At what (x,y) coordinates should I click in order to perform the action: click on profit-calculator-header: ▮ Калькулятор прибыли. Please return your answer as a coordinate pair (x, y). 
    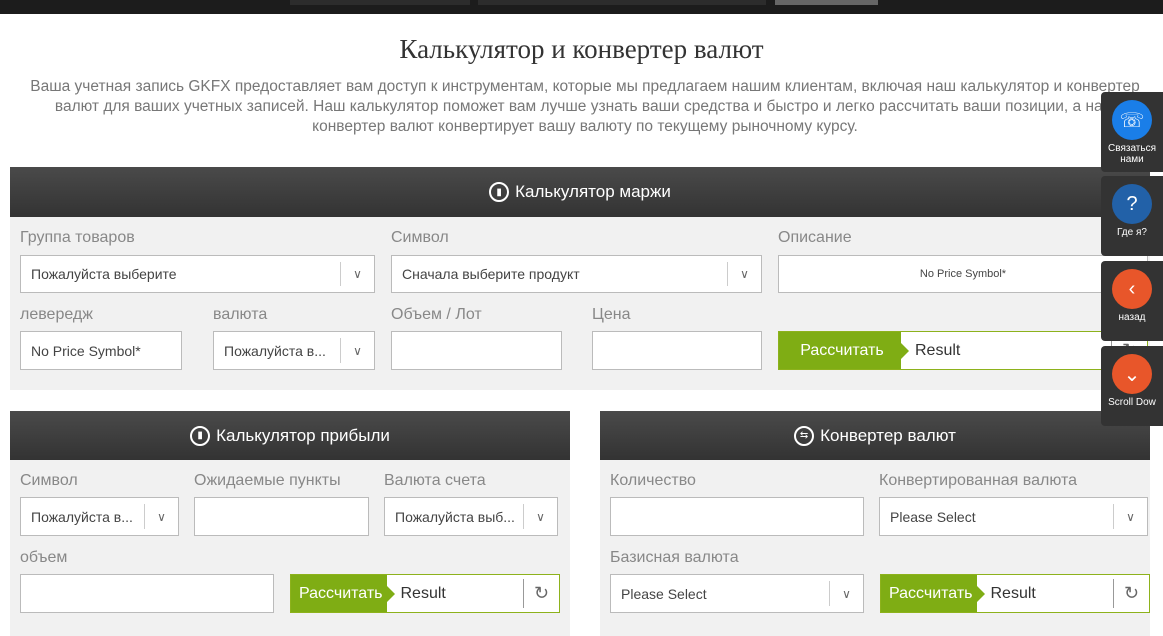
    Looking at the image, I should click on (290, 435).